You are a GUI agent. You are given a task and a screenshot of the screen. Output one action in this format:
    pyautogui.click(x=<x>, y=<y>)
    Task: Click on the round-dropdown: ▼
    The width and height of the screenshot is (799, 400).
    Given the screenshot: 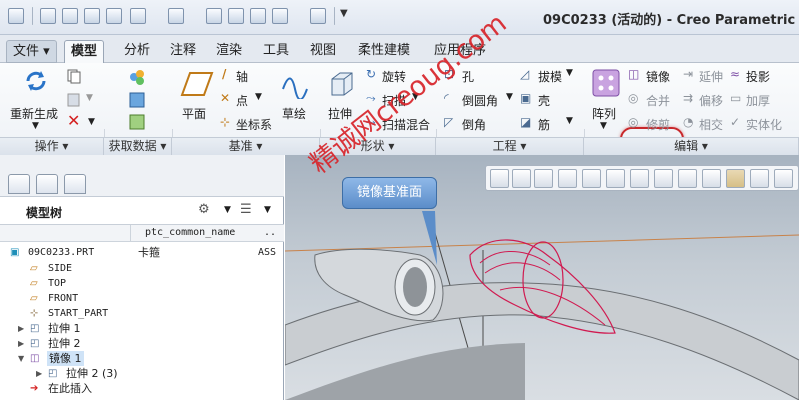 What is the action you would take?
    pyautogui.click(x=509, y=97)
    